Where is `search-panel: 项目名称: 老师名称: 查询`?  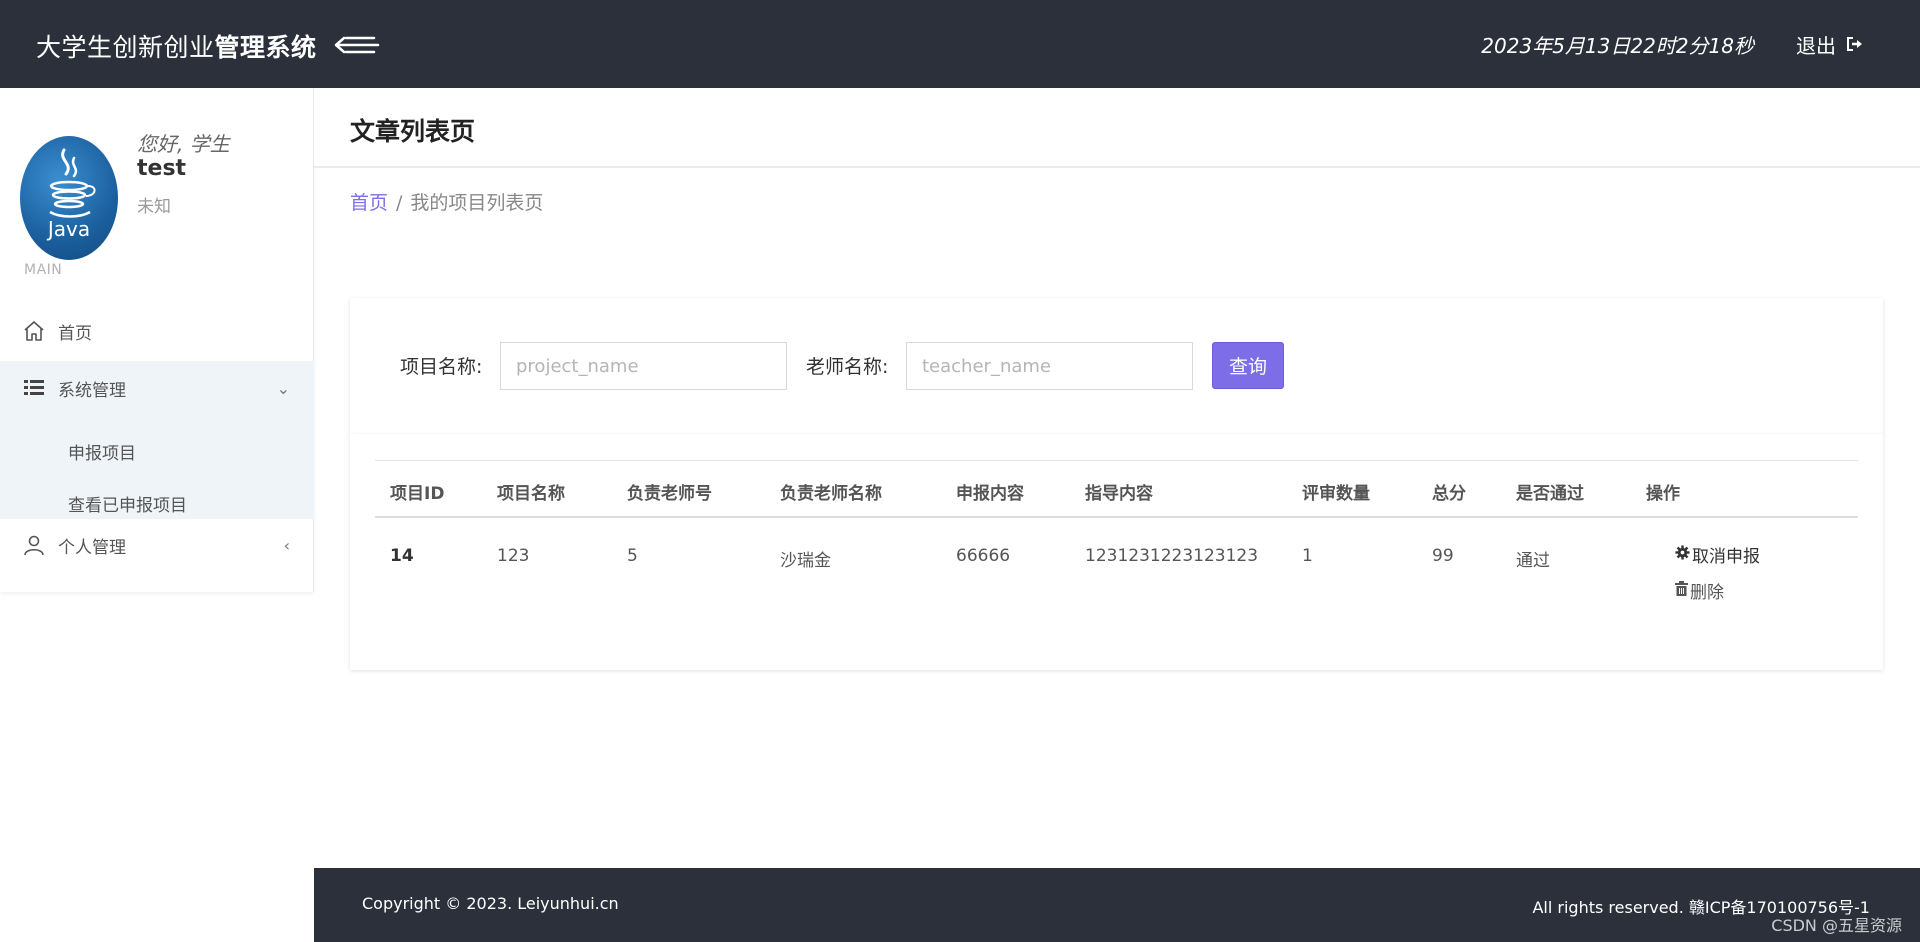
search-panel: 项目名称: 老师名称: 查询 is located at coordinates (1116, 366).